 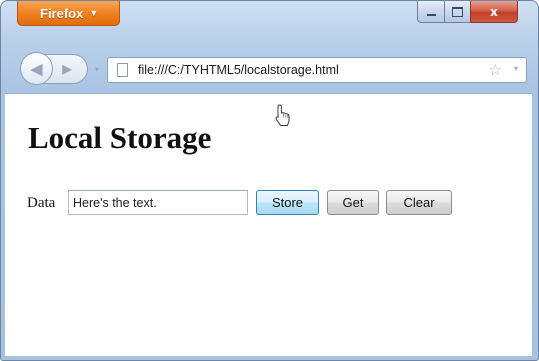 I want to click on url-text: file:///C:/TYHTML5/localstorage.html, so click(x=238, y=70).